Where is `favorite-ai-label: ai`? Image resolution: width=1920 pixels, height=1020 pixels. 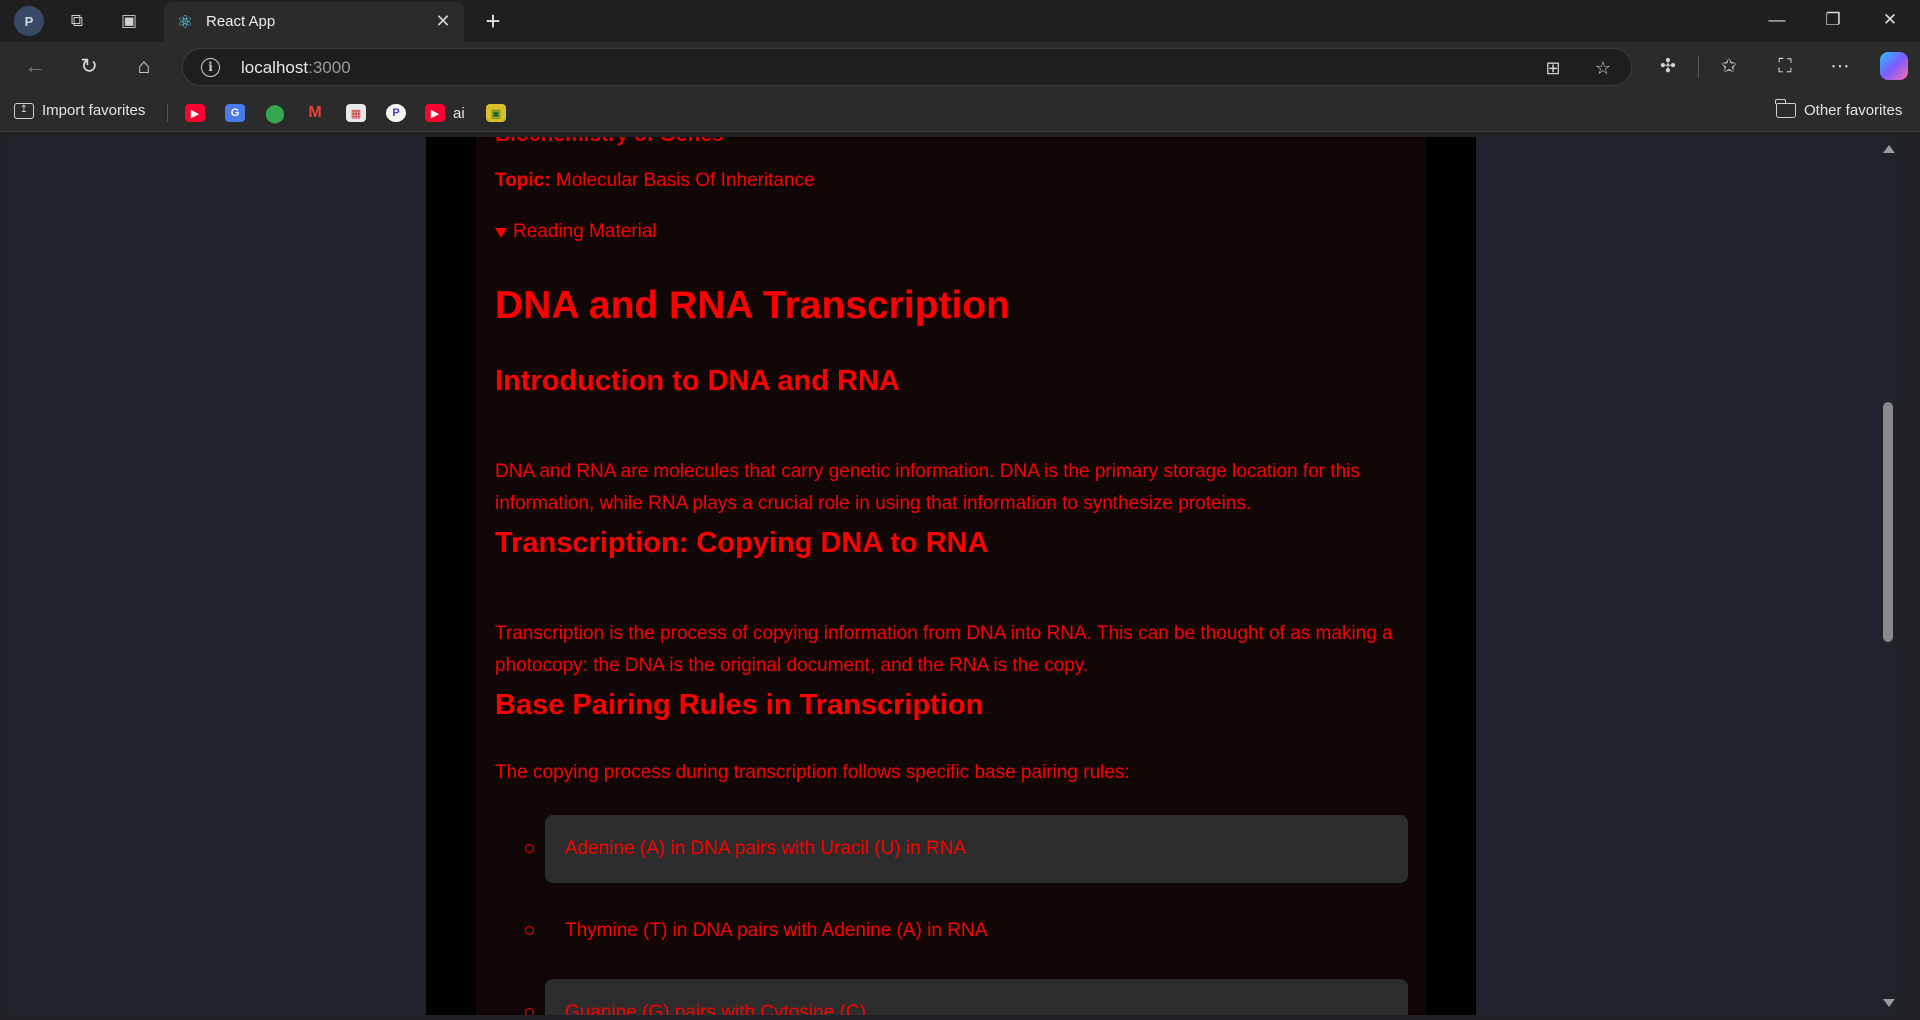
favorite-ai-label: ai is located at coordinates (459, 113).